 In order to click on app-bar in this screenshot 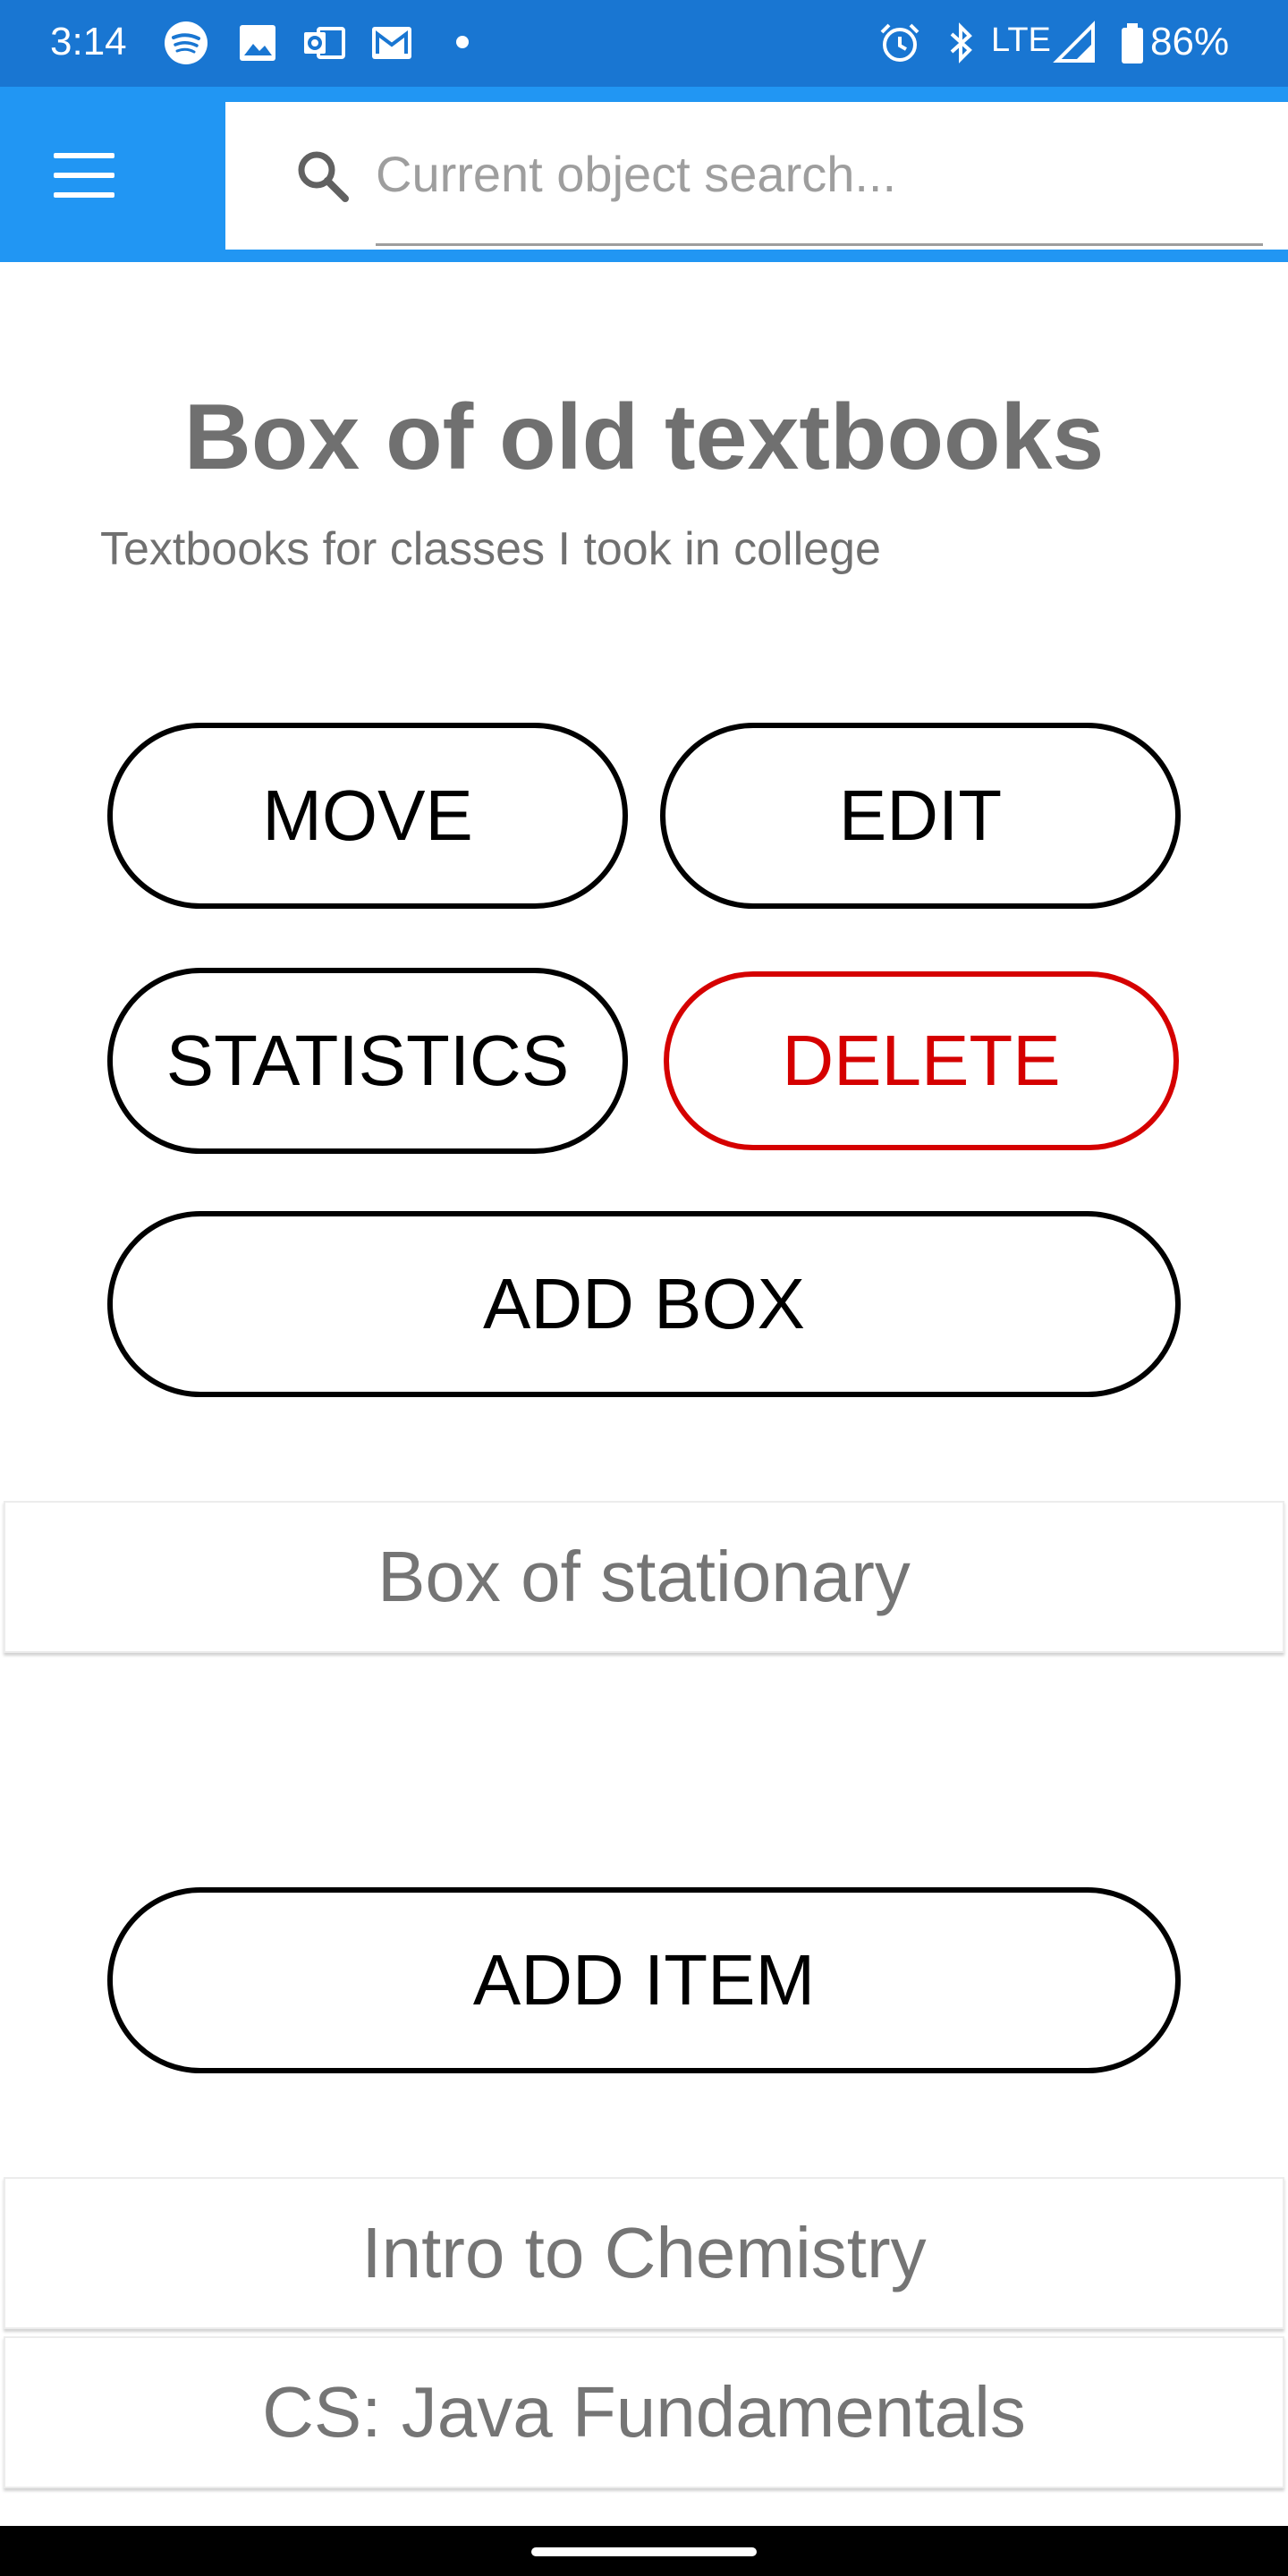, I will do `click(644, 174)`.